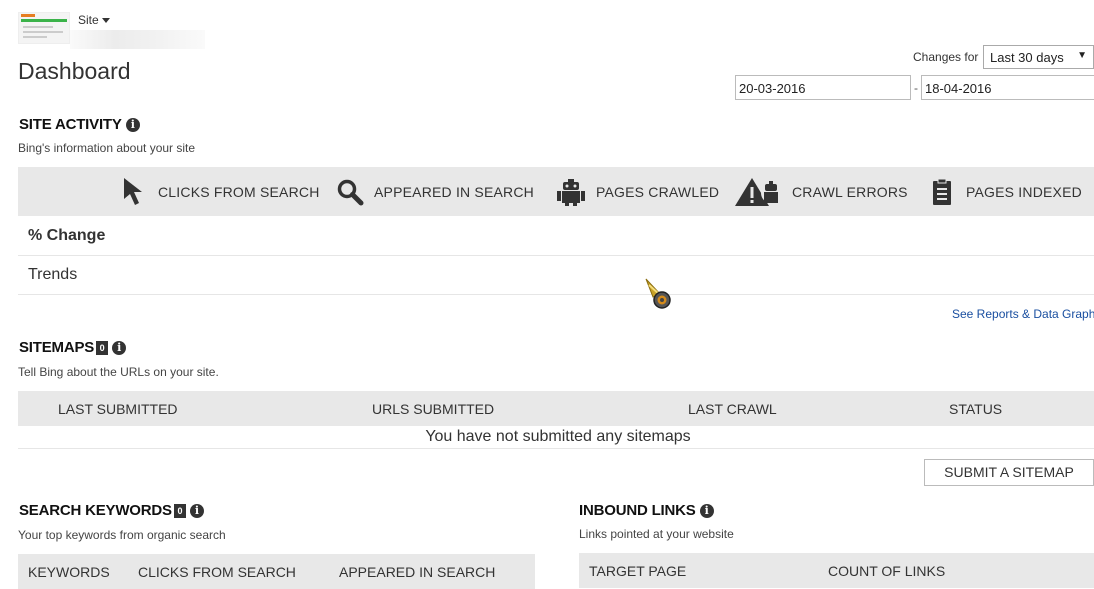  What do you see at coordinates (823, 87) in the screenshot?
I see `date-from-input: 20-03-2016` at bounding box center [823, 87].